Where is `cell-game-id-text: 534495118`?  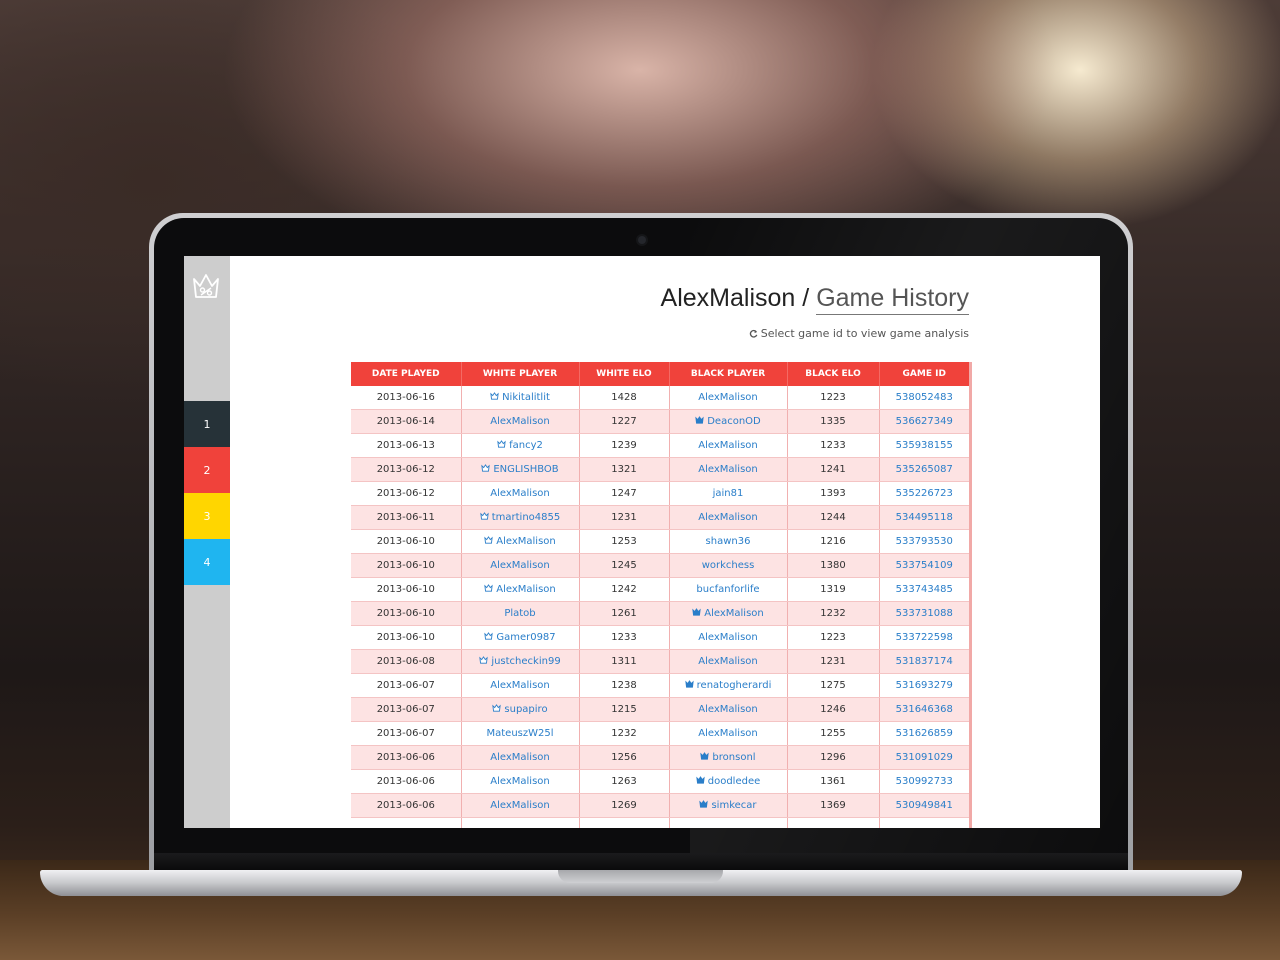
cell-game-id-text: 534495118 is located at coordinates (924, 517).